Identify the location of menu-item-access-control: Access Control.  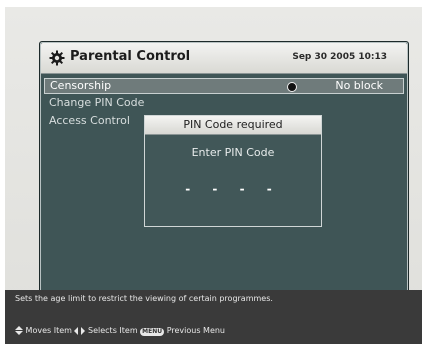
(87, 121).